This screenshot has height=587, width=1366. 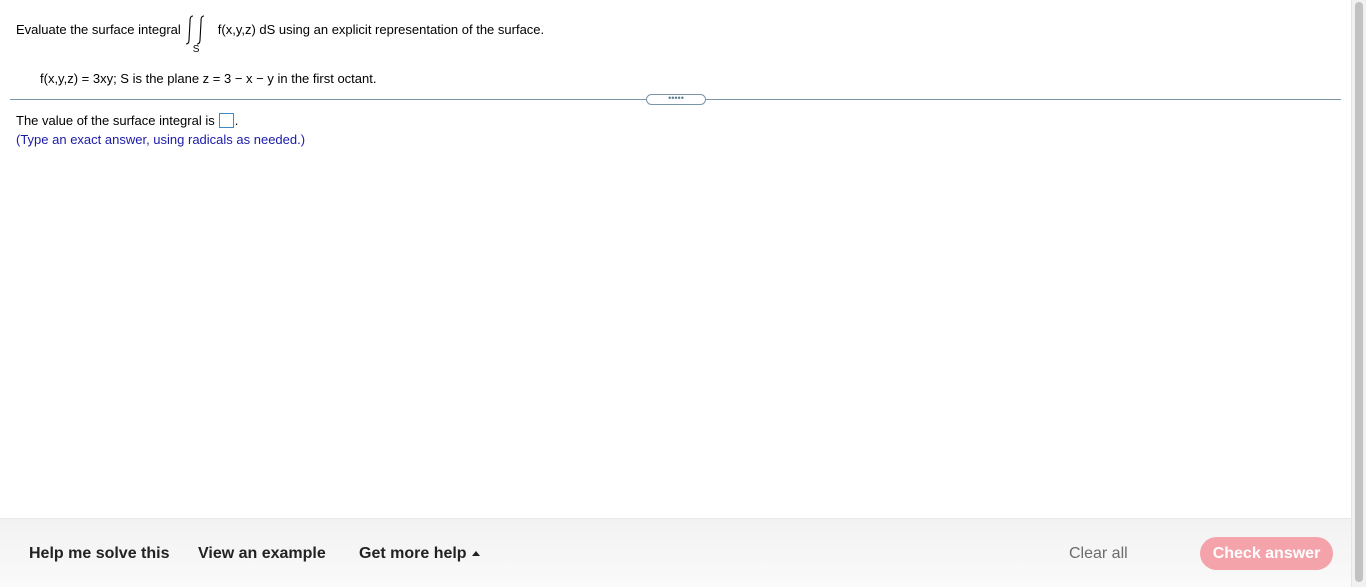 I want to click on get-more-help-label: Get more help, so click(x=413, y=553).